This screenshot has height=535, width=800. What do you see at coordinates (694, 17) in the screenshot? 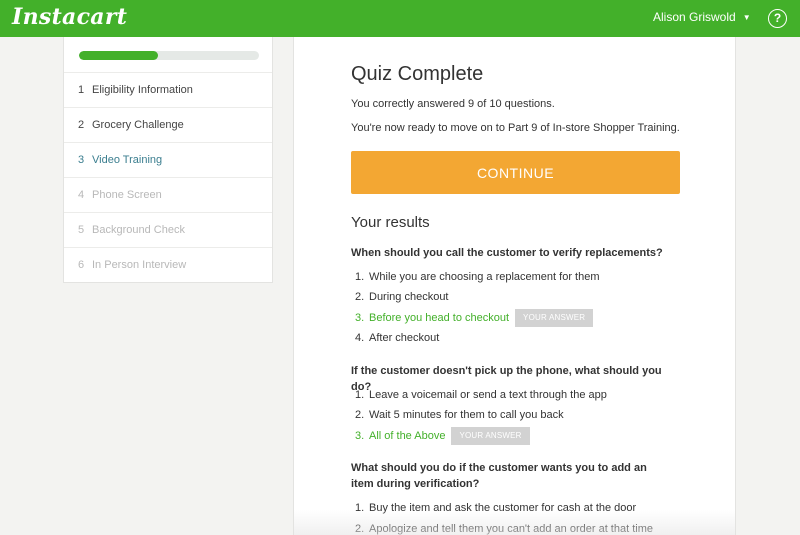
I see `user-name: Alison Griswold` at bounding box center [694, 17].